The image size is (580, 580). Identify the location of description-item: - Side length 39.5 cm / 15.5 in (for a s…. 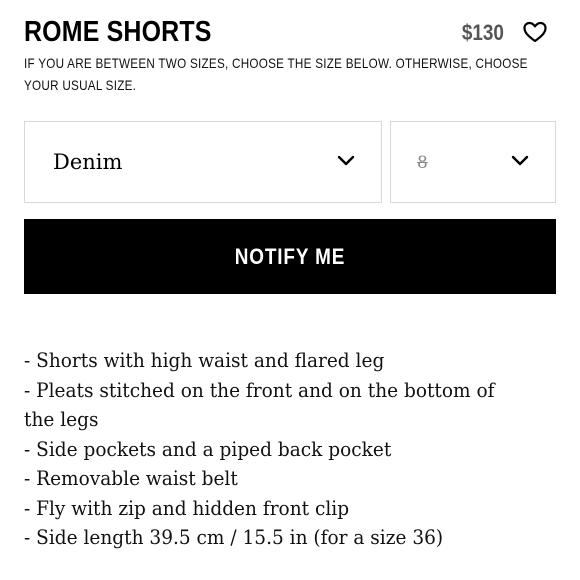
(234, 537).